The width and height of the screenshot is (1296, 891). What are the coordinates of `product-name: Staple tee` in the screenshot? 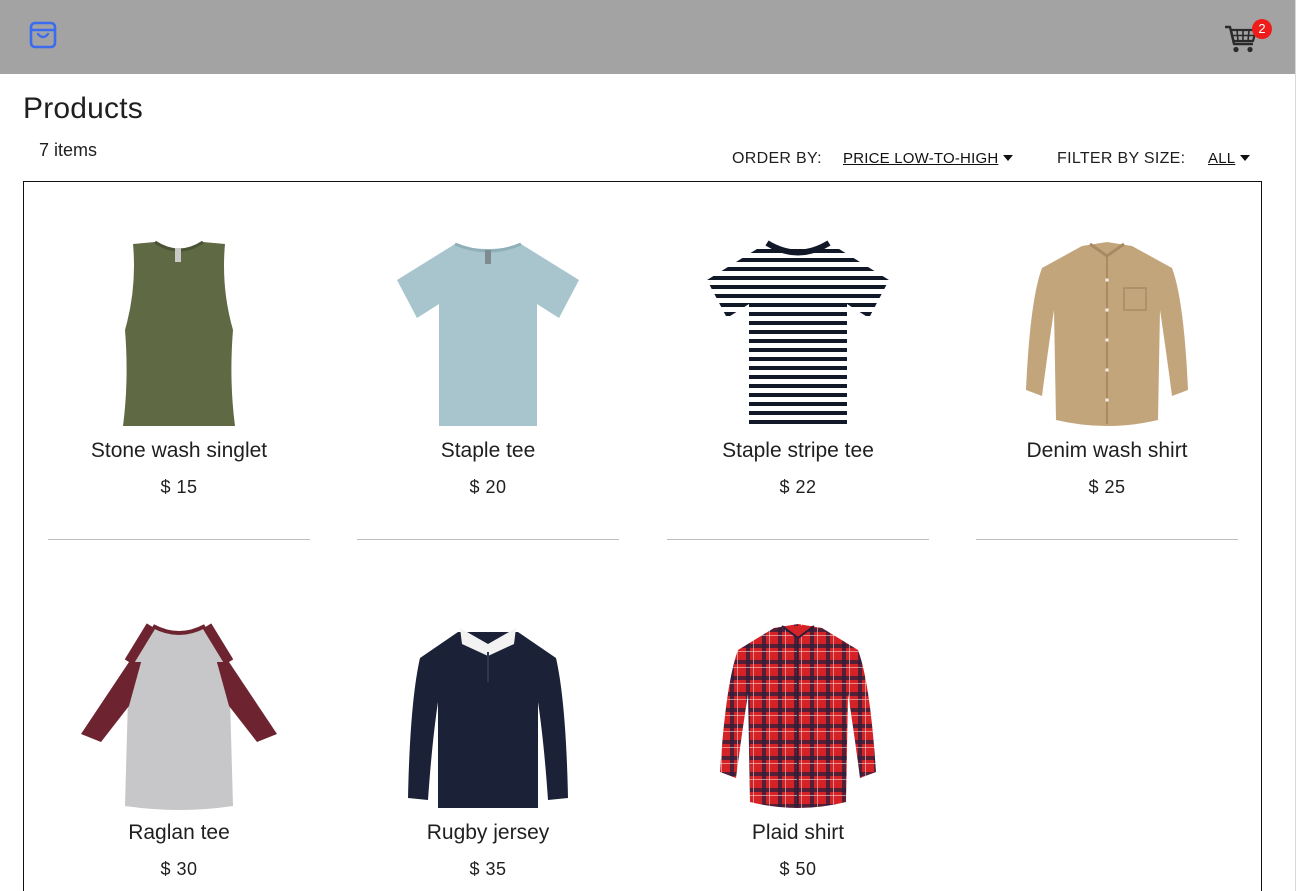 It's located at (488, 450).